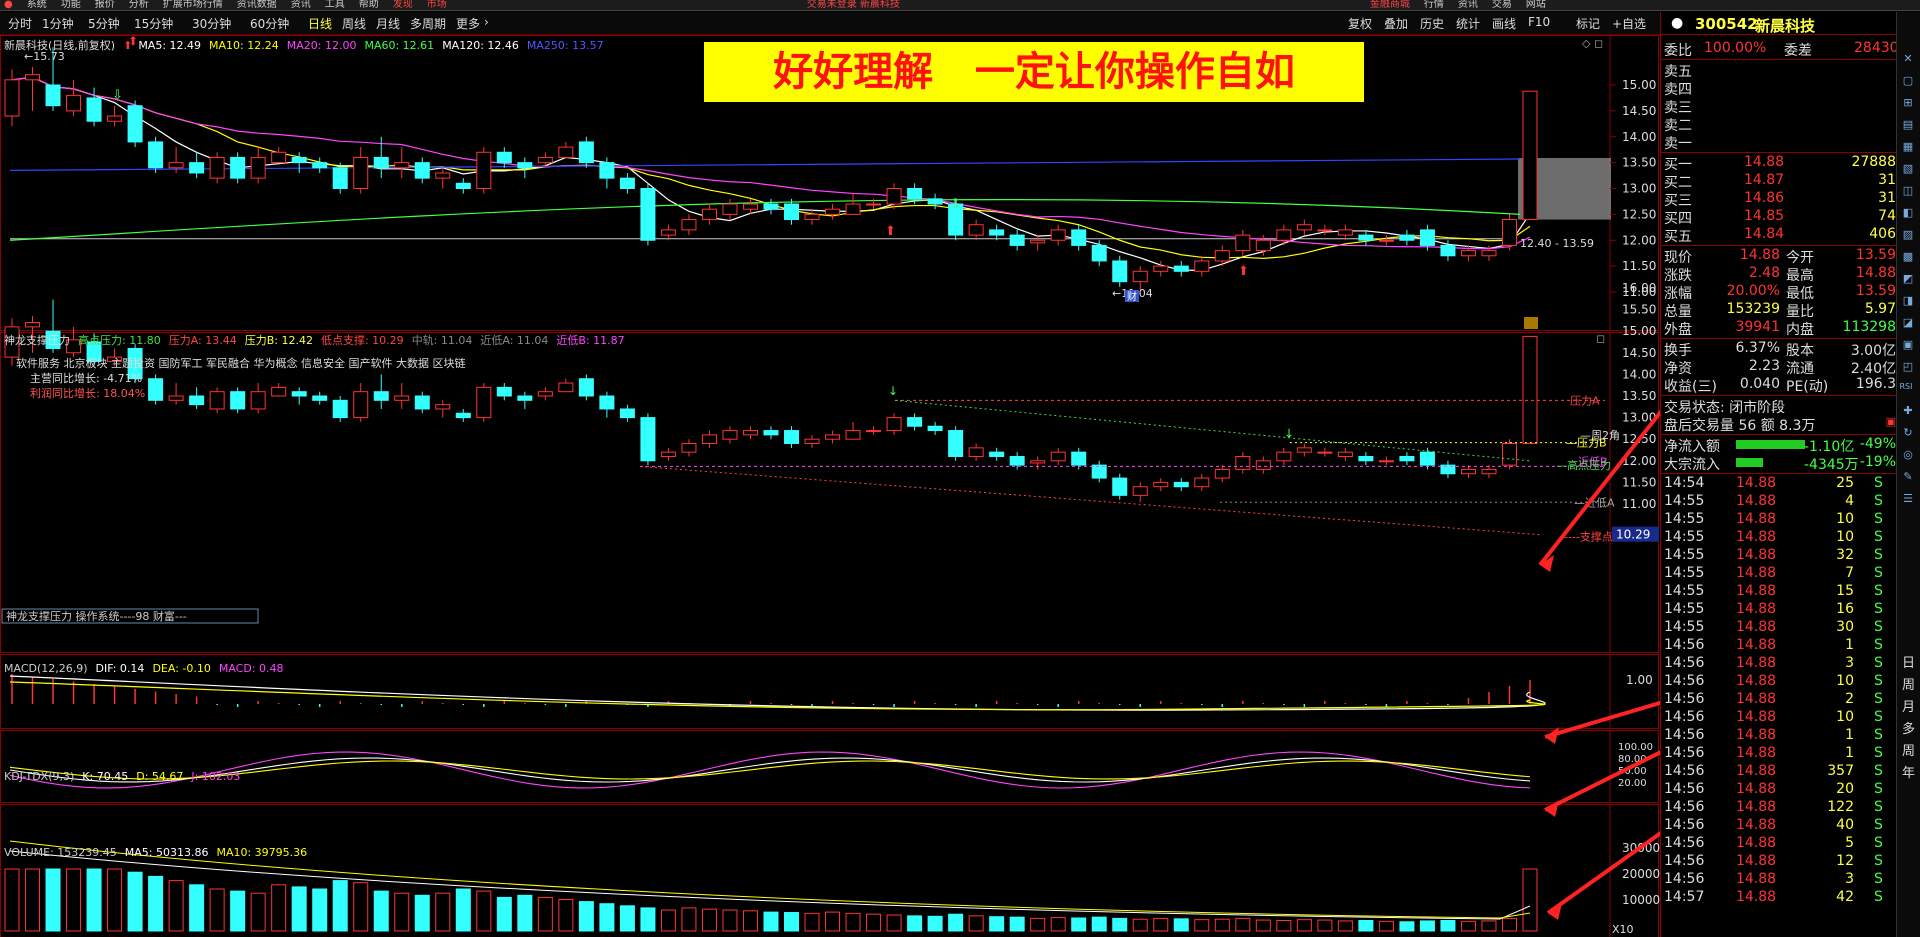  I want to click on top-right-link: 交易, so click(1502, 5).